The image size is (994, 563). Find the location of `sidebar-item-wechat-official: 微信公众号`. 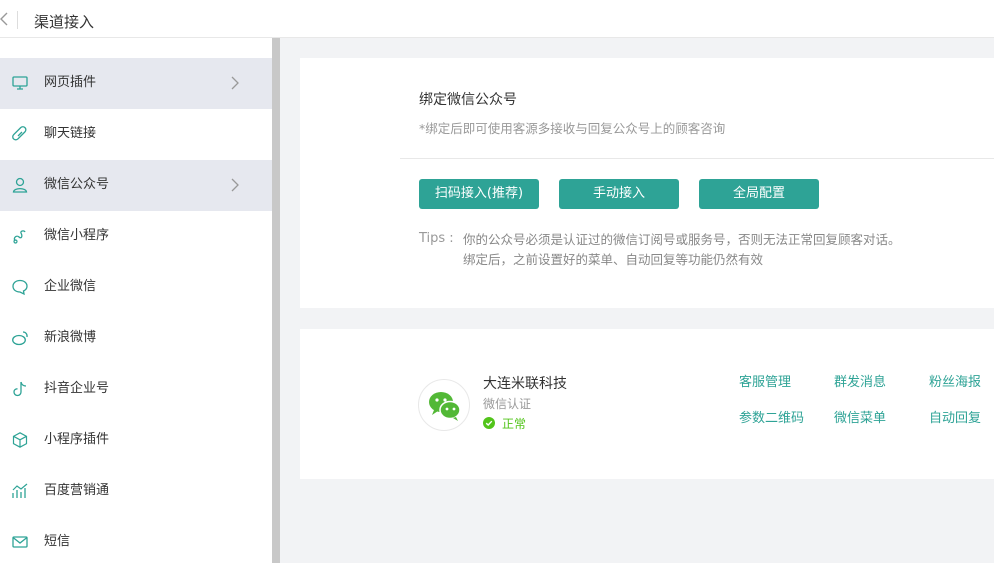

sidebar-item-wechat-official: 微信公众号 is located at coordinates (136, 185).